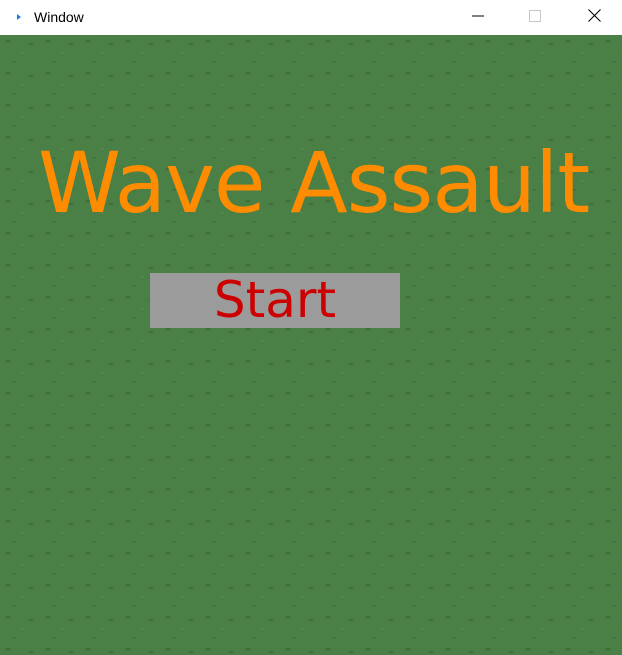  I want to click on window-title: Window, so click(59, 17).